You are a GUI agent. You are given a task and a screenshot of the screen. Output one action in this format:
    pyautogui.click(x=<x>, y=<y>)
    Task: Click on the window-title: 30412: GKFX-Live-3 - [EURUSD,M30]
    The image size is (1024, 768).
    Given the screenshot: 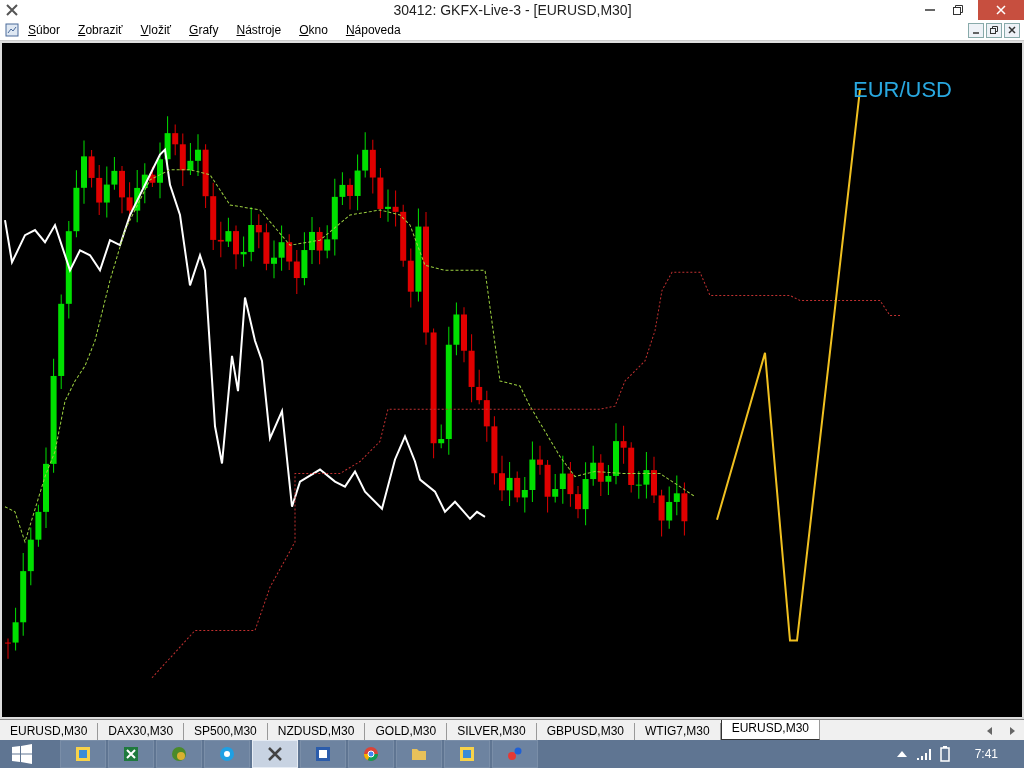 What is the action you would take?
    pyautogui.click(x=512, y=10)
    